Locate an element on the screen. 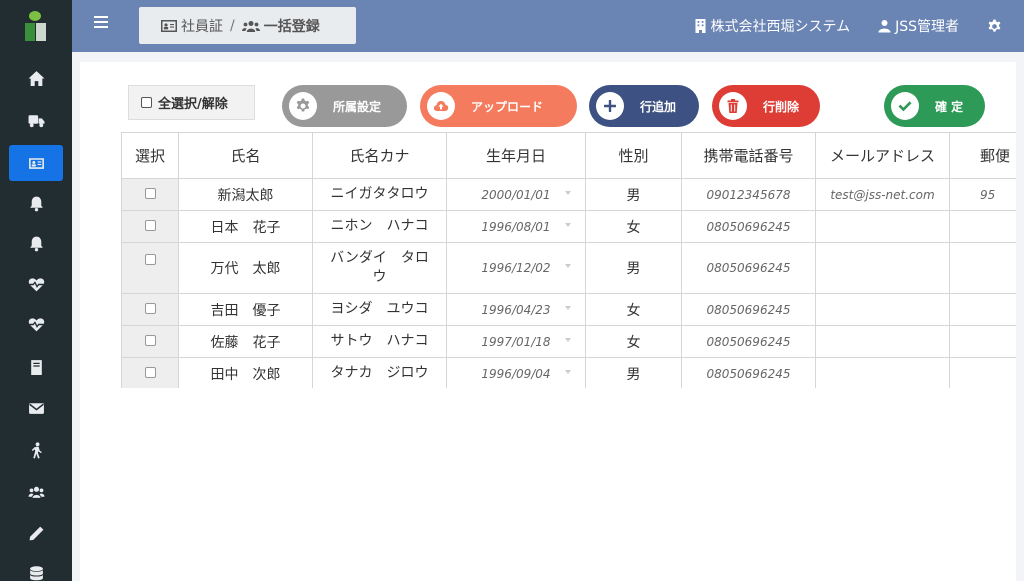  name-cell: 佐藤 花子 is located at coordinates (245, 341).